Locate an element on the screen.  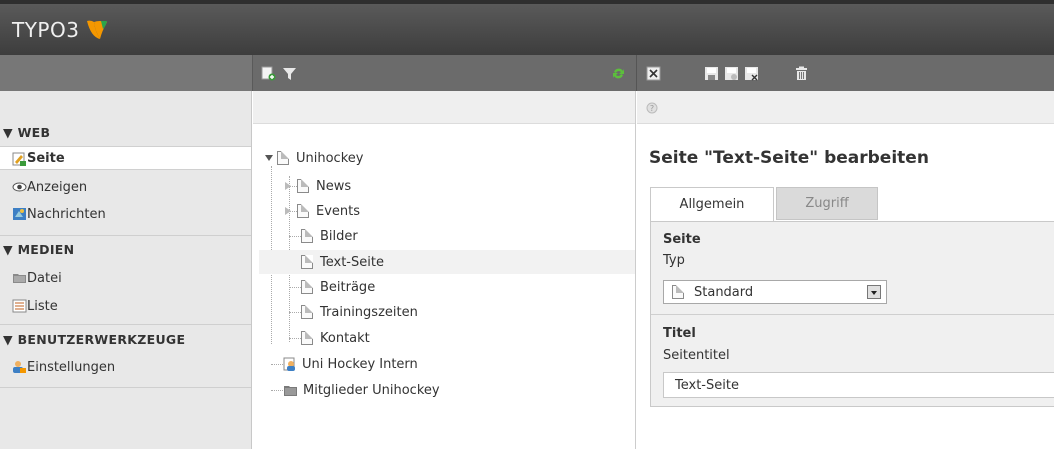
new-page-icon is located at coordinates (268, 73).